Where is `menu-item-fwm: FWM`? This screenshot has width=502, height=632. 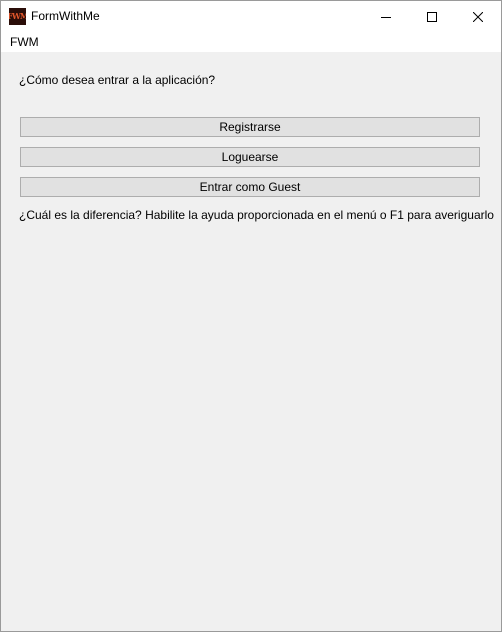 menu-item-fwm: FWM is located at coordinates (24, 42).